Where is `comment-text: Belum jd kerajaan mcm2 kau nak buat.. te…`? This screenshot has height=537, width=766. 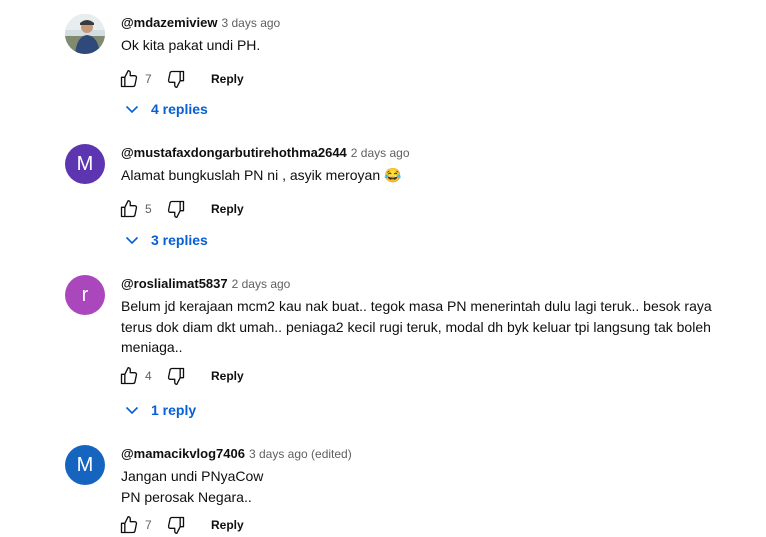
comment-text: Belum jd kerajaan mcm2 kau nak buat.. te… is located at coordinates (416, 326).